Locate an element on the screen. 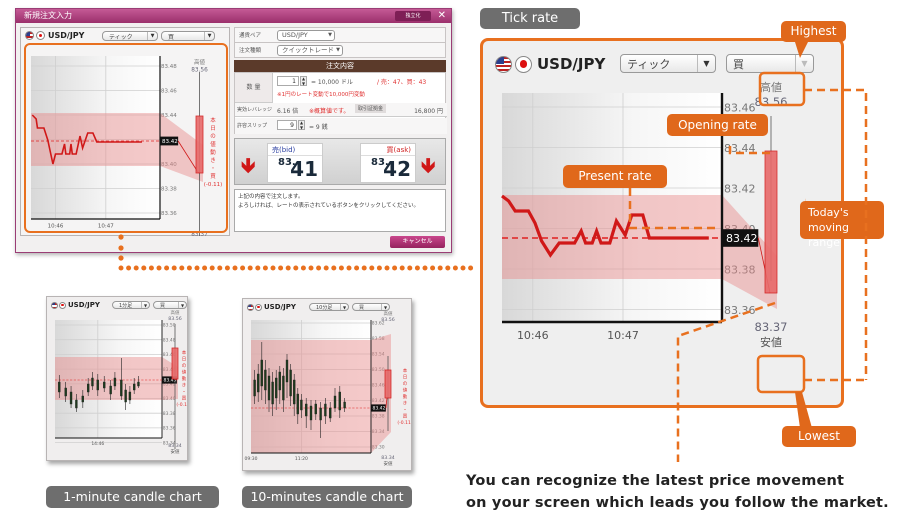 The width and height of the screenshot is (900, 531). qty-equivalent: = 10,000 ドル is located at coordinates (332, 82).